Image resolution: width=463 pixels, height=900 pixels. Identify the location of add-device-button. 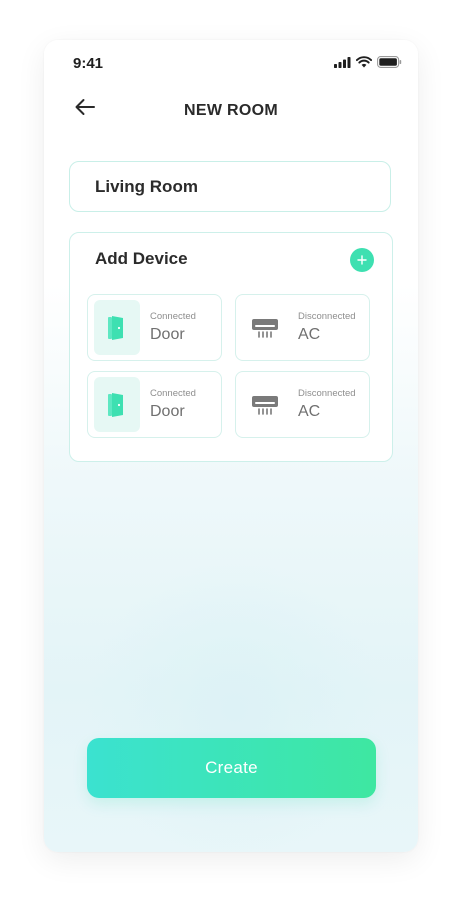
(362, 260).